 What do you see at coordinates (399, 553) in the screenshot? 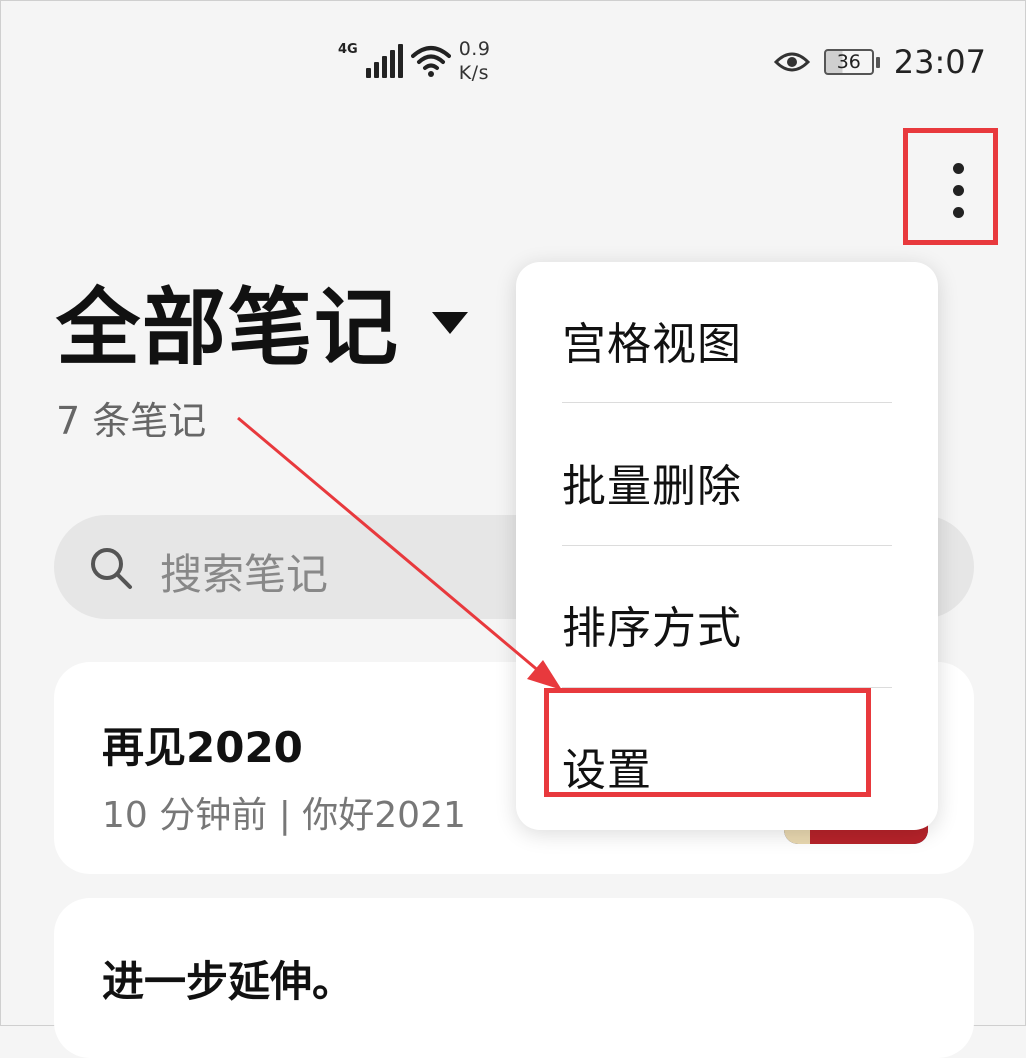
I see `annotation-arrow` at bounding box center [399, 553].